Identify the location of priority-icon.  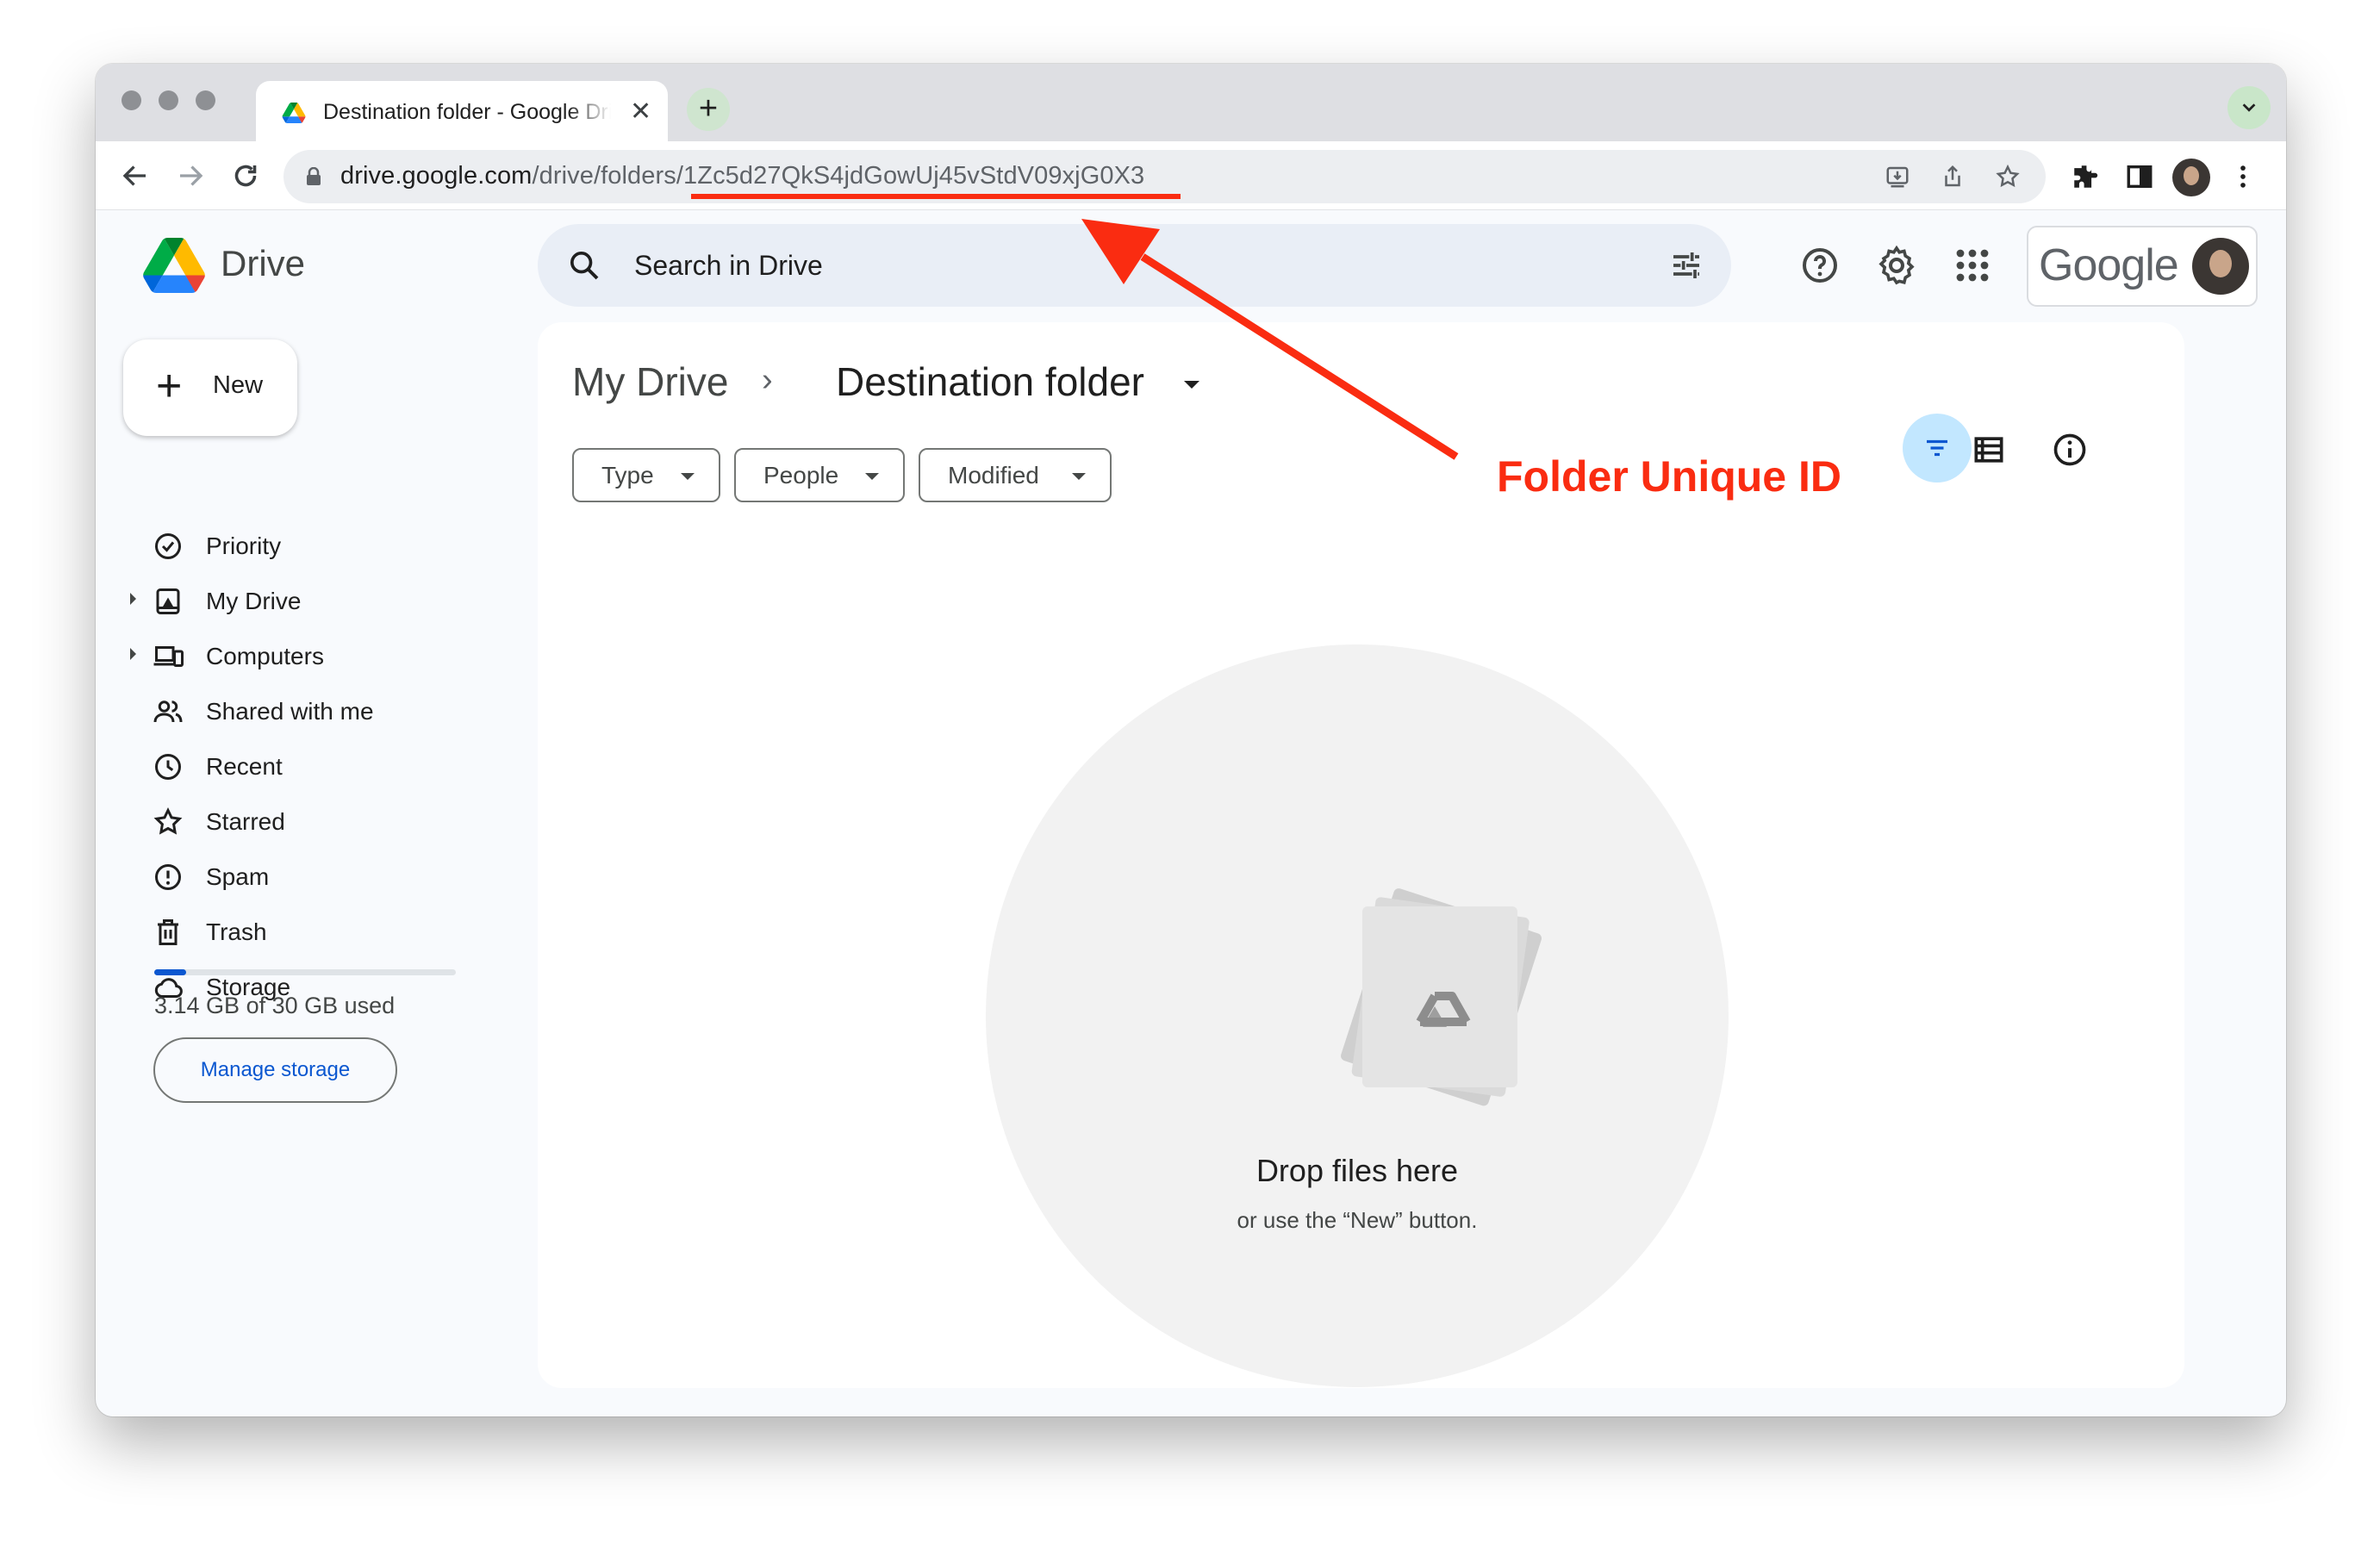
(168, 546).